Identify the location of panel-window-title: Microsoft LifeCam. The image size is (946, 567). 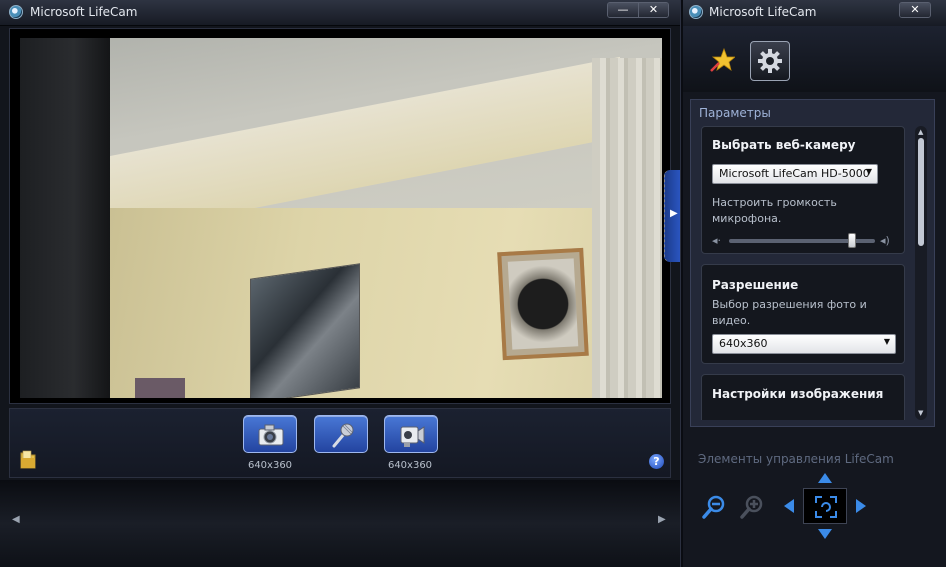
(763, 12).